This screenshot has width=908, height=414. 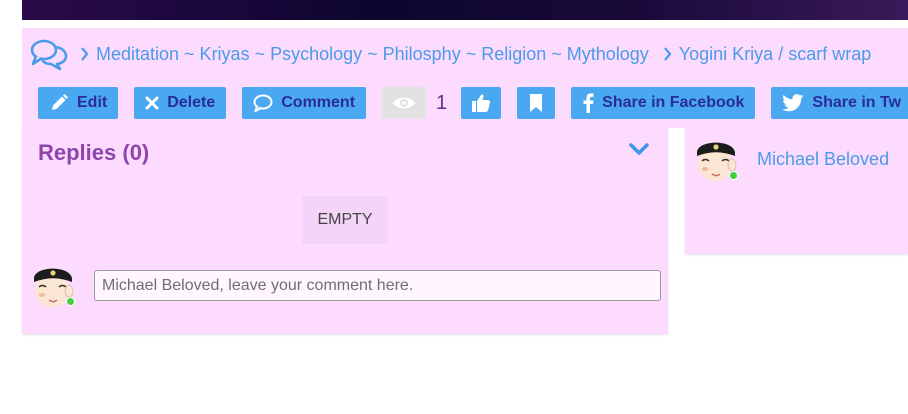 I want to click on bookmark-icon, so click(x=536, y=103).